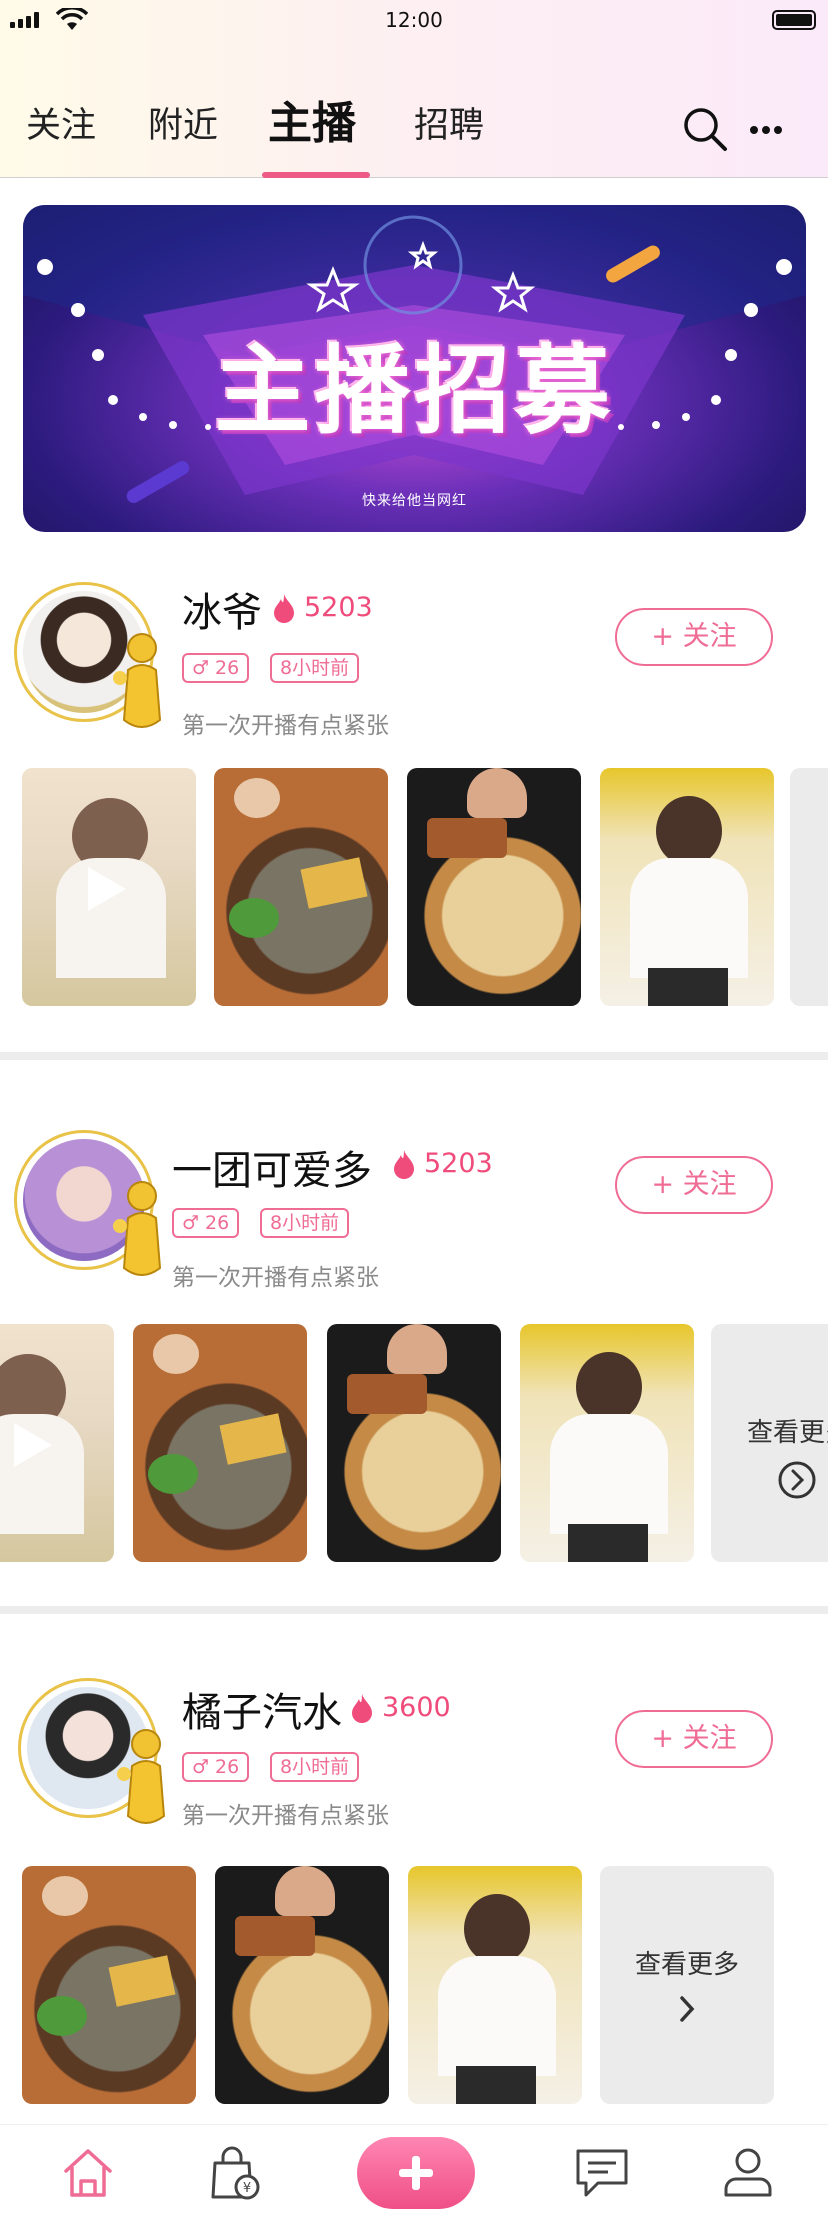 The image size is (828, 2226). Describe the element at coordinates (183, 126) in the screenshot. I see `tab-nearby: 附近` at that location.